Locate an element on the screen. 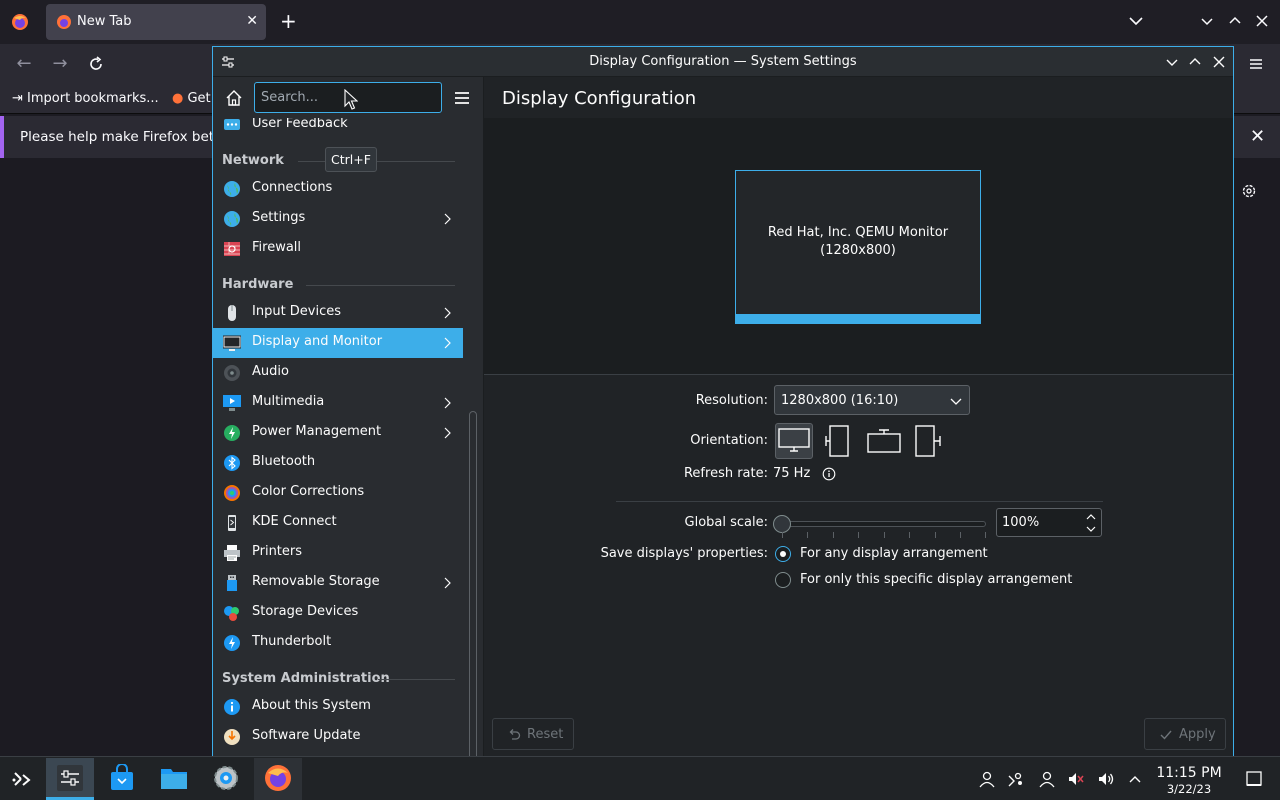 This screenshot has height=800, width=1280. back-icon: ← is located at coordinates (24, 64).